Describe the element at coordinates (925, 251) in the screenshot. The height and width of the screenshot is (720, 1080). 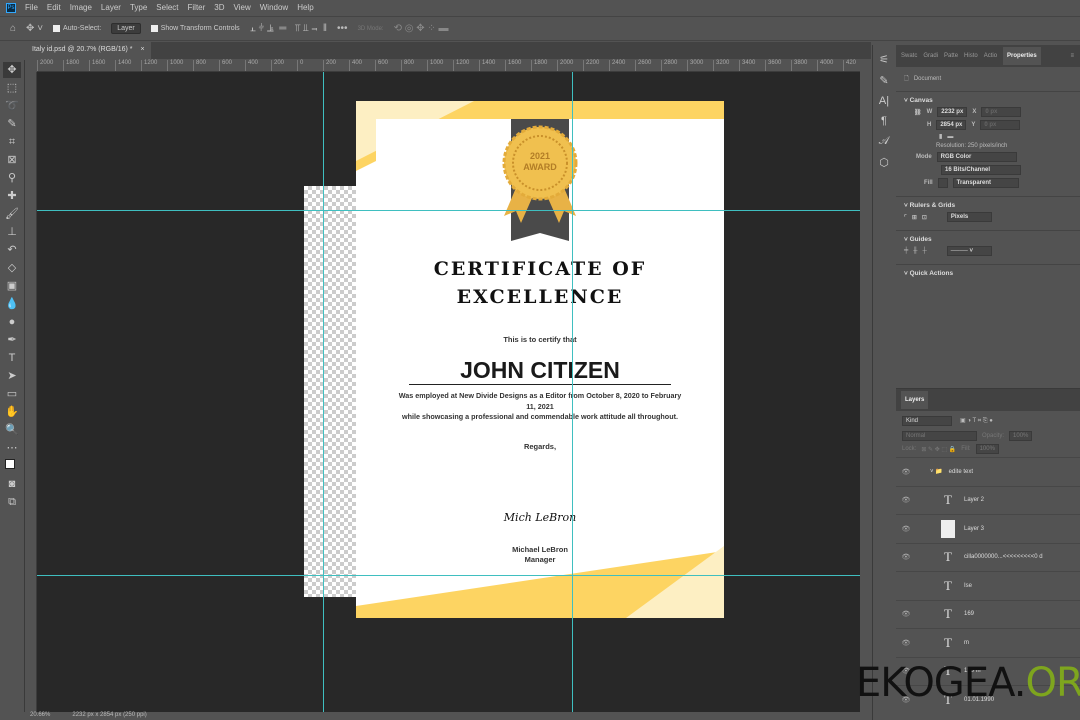
I see `new-guide-icon: ┼` at that location.